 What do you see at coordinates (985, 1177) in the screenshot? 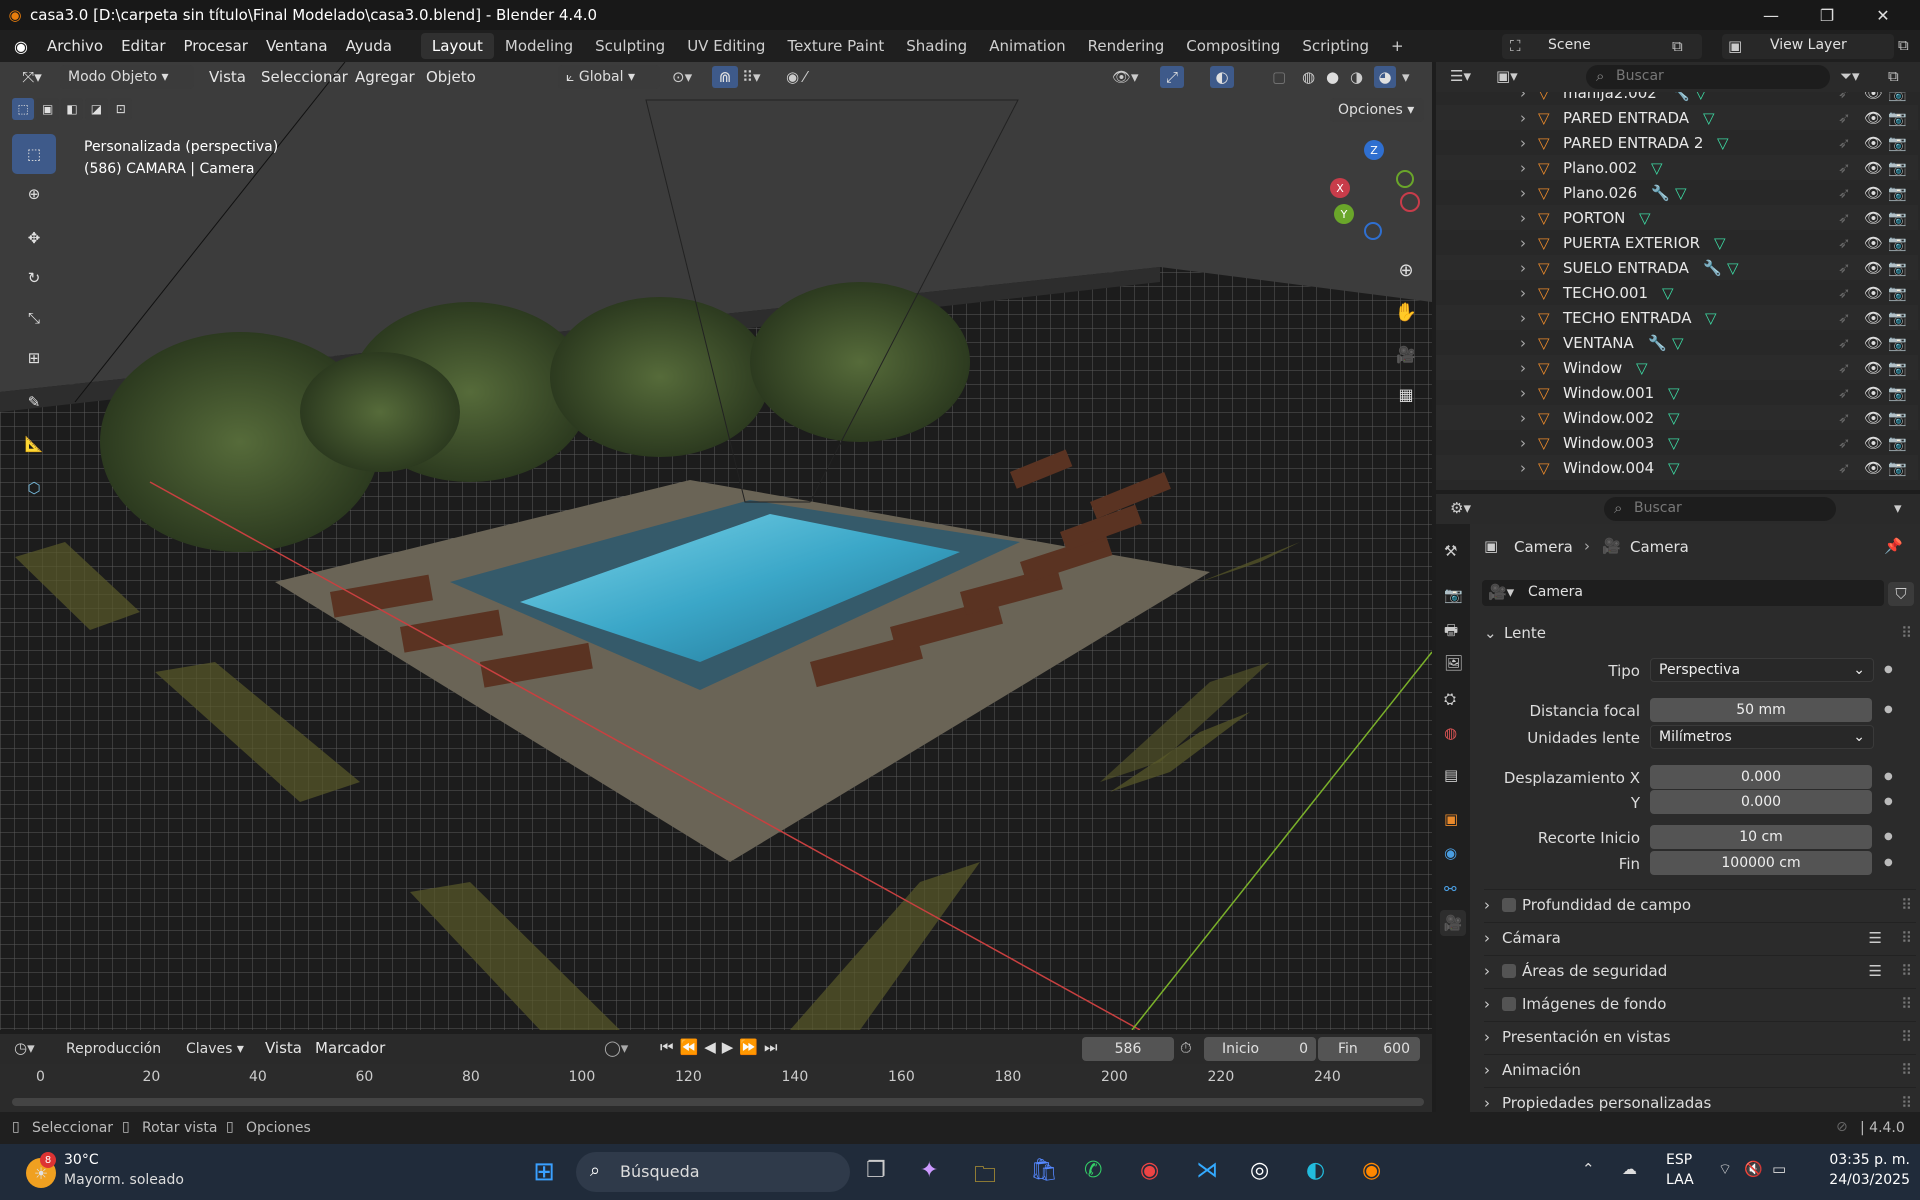
I see `file-explorer-icon: 🗀` at bounding box center [985, 1177].